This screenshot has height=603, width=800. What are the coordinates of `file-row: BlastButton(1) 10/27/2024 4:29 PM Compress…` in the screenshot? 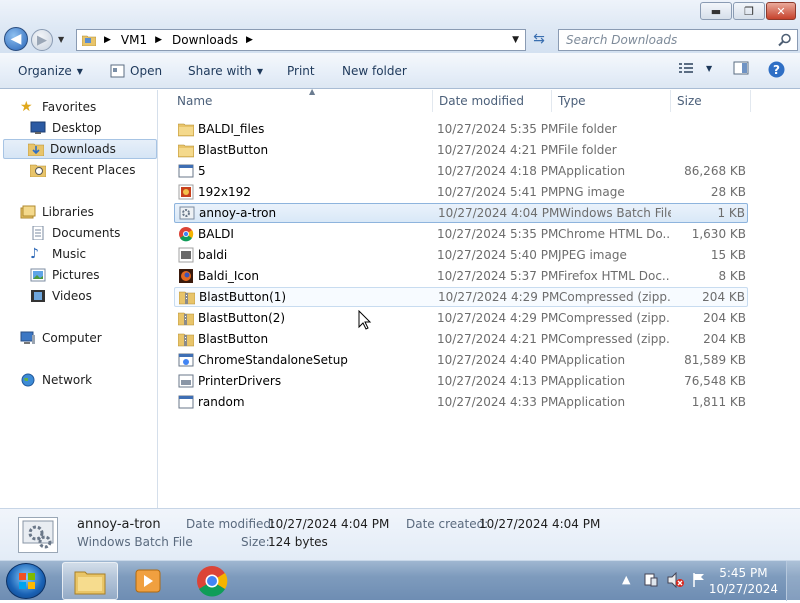 It's located at (461, 297).